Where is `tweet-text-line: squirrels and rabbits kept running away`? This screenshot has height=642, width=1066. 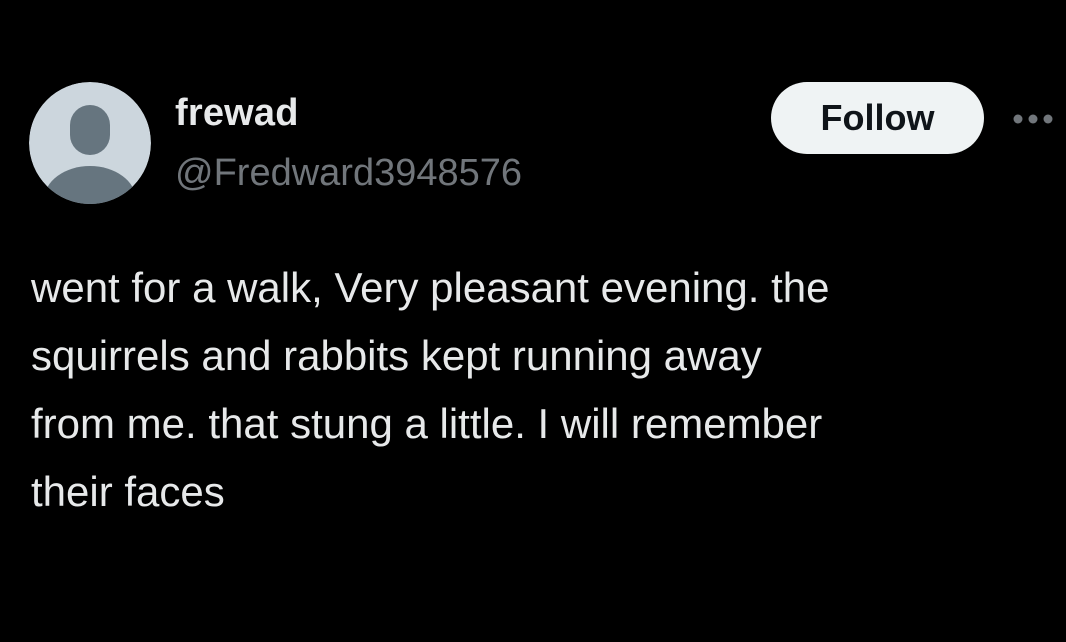 tweet-text-line: squirrels and rabbits kept running away is located at coordinates (396, 355).